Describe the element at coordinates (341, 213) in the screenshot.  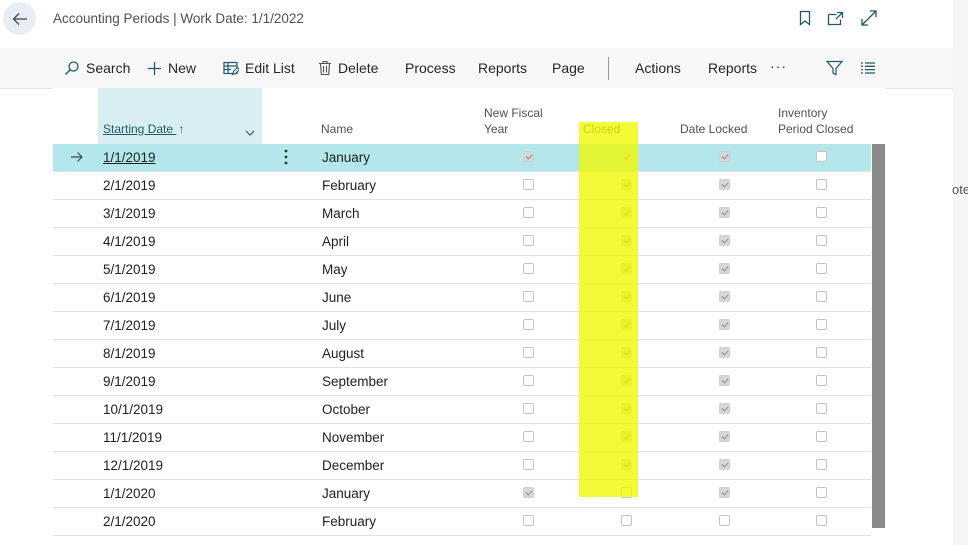
I see `name-cell: March` at that location.